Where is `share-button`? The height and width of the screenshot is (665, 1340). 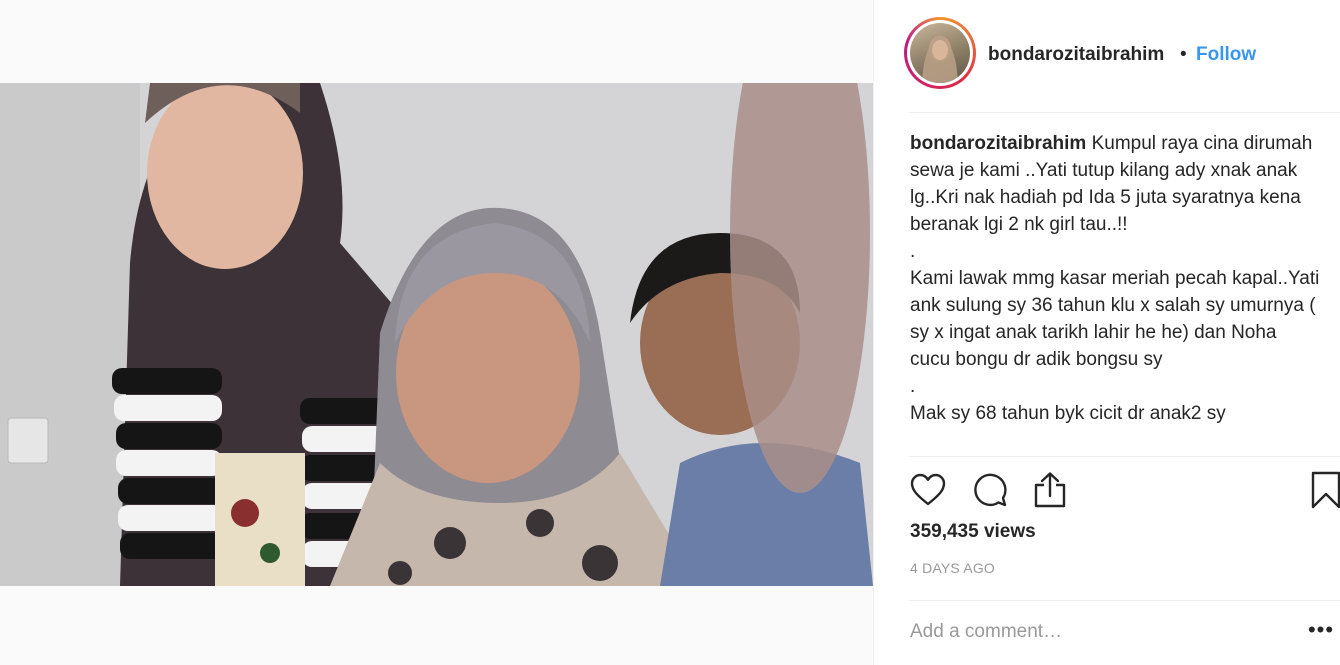
share-button is located at coordinates (1050, 490).